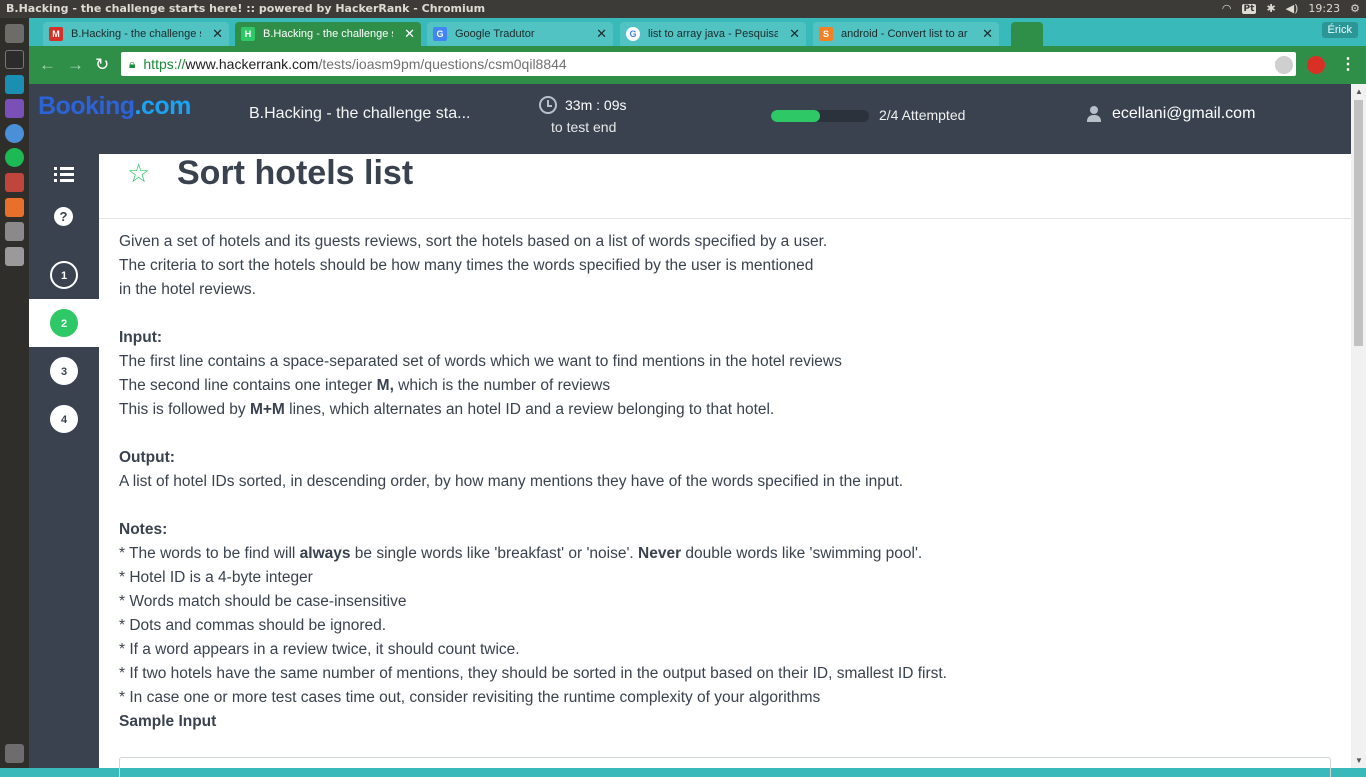  Describe the element at coordinates (14, 207) in the screenshot. I see `software-center-icon` at that location.